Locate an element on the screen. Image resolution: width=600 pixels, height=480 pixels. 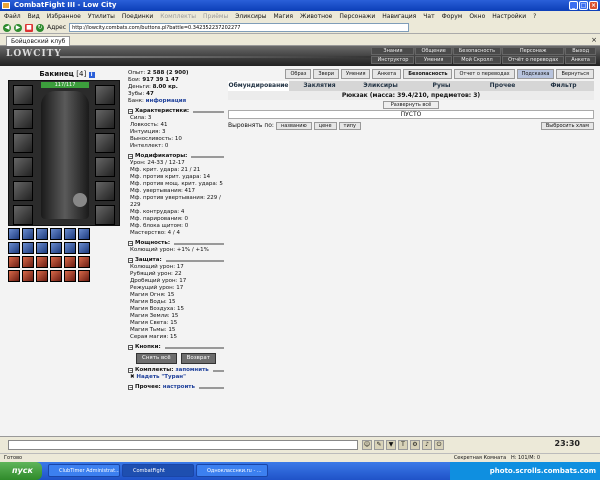
section-header: − Характеристики: is located at coordinates (176, 111).